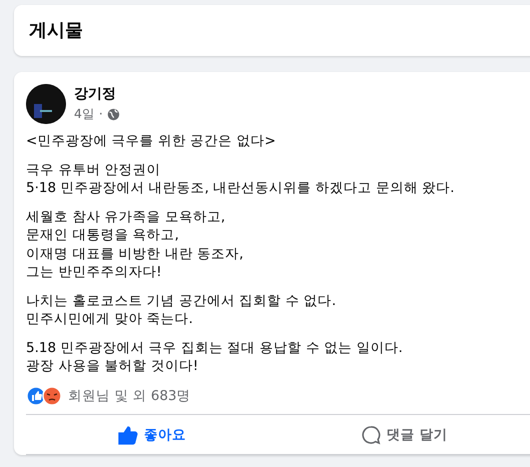 This screenshot has height=467, width=530. Describe the element at coordinates (182, 310) in the screenshot. I see `post-paragraph: 나치는 홀로코스트 기념 공간에서 집회할 수 없다. 민주시민에게 맞아 죽는다.` at that location.